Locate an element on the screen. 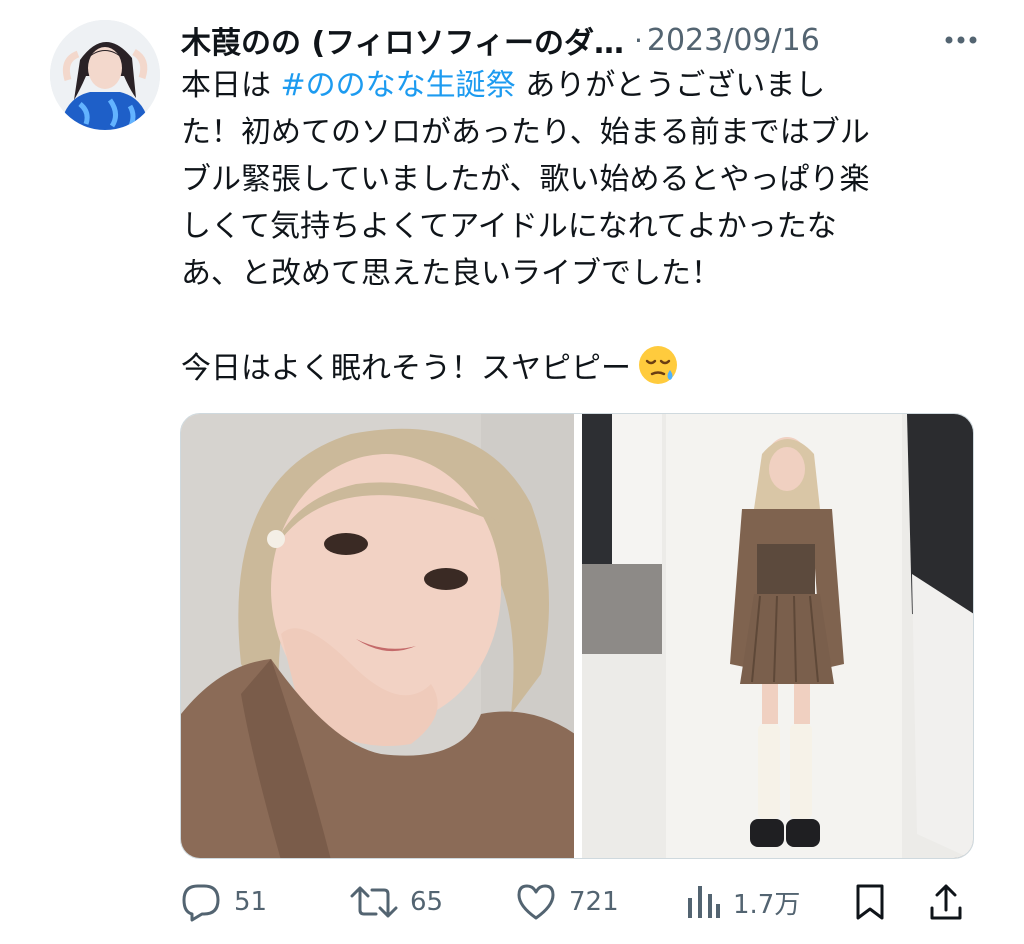 This screenshot has width=1024, height=944. heart-icon is located at coordinates (536, 902).